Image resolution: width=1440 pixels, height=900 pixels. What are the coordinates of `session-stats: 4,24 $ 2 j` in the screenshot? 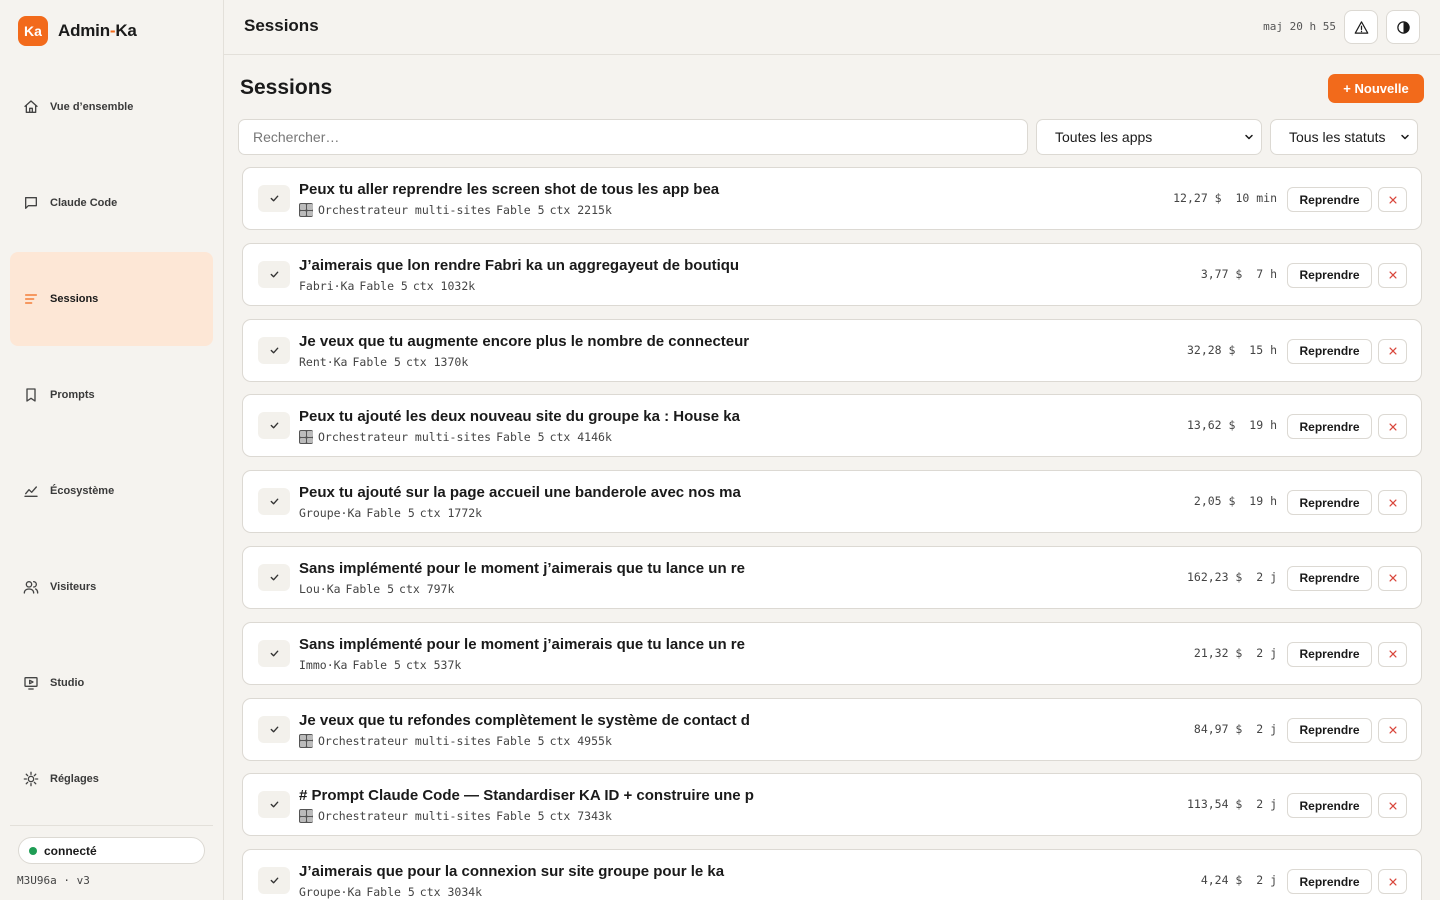 It's located at (1239, 880).